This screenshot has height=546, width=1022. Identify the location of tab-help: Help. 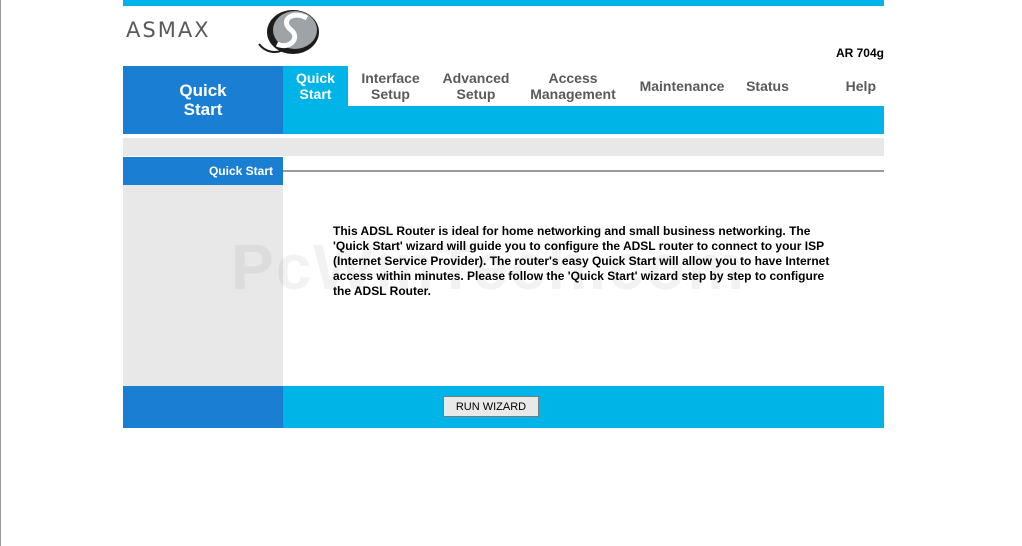
(841, 86).